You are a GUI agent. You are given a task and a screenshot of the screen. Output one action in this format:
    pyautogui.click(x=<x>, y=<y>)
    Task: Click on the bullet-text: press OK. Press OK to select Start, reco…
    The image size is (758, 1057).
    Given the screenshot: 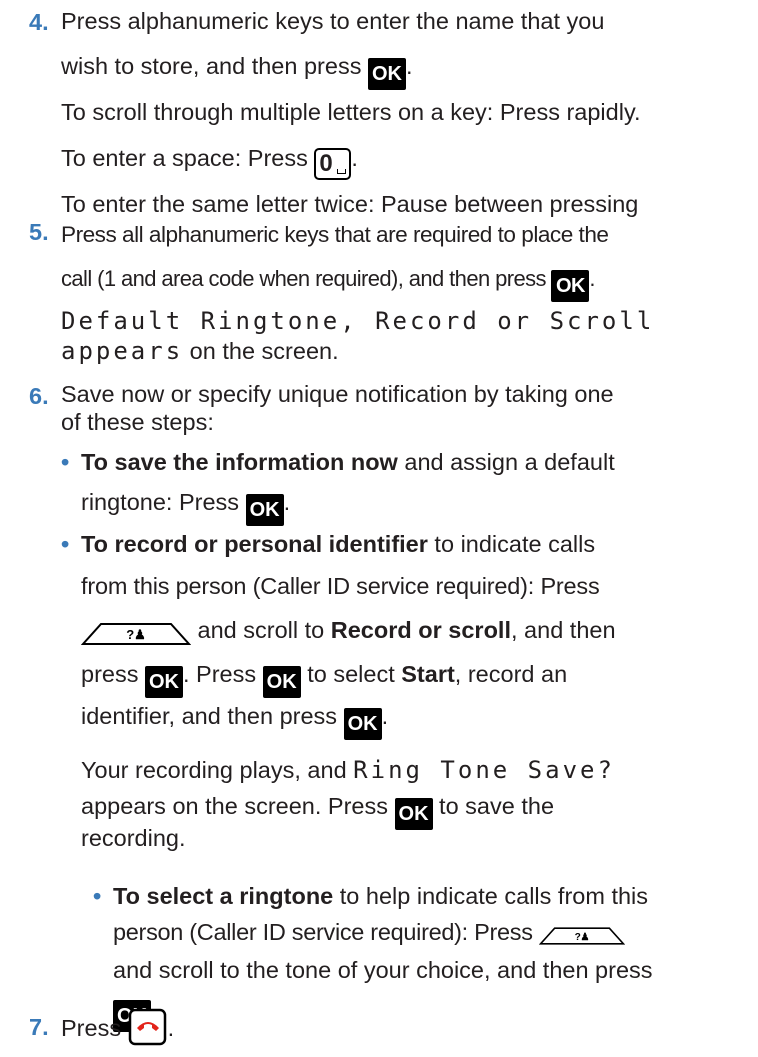 What is the action you would take?
    pyautogui.click(x=324, y=677)
    